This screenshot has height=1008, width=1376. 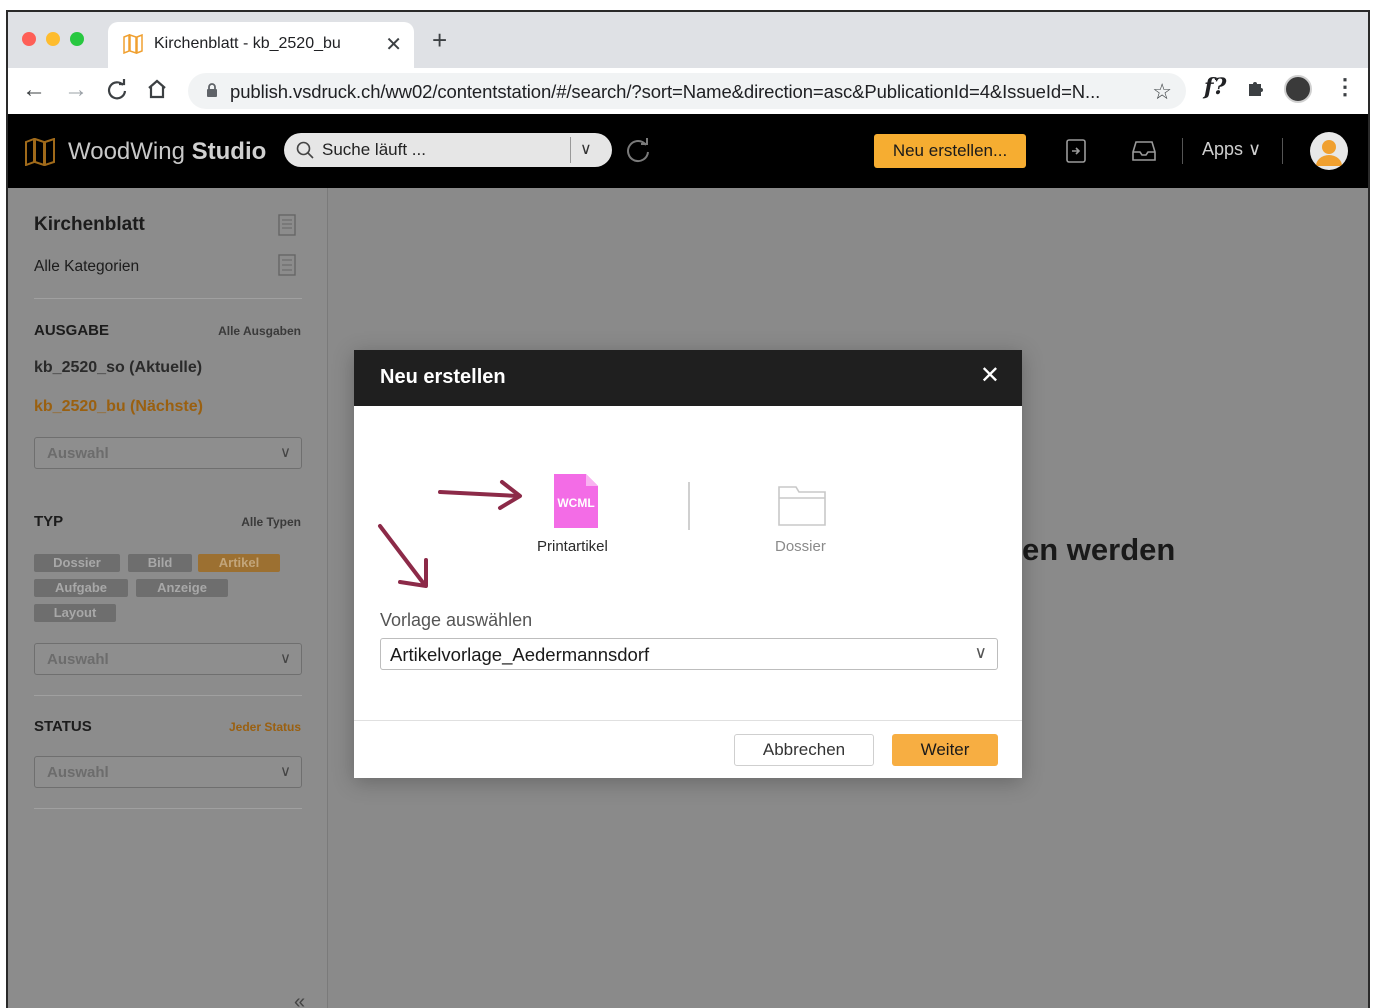 What do you see at coordinates (689, 506) in the screenshot?
I see `options-divider` at bounding box center [689, 506].